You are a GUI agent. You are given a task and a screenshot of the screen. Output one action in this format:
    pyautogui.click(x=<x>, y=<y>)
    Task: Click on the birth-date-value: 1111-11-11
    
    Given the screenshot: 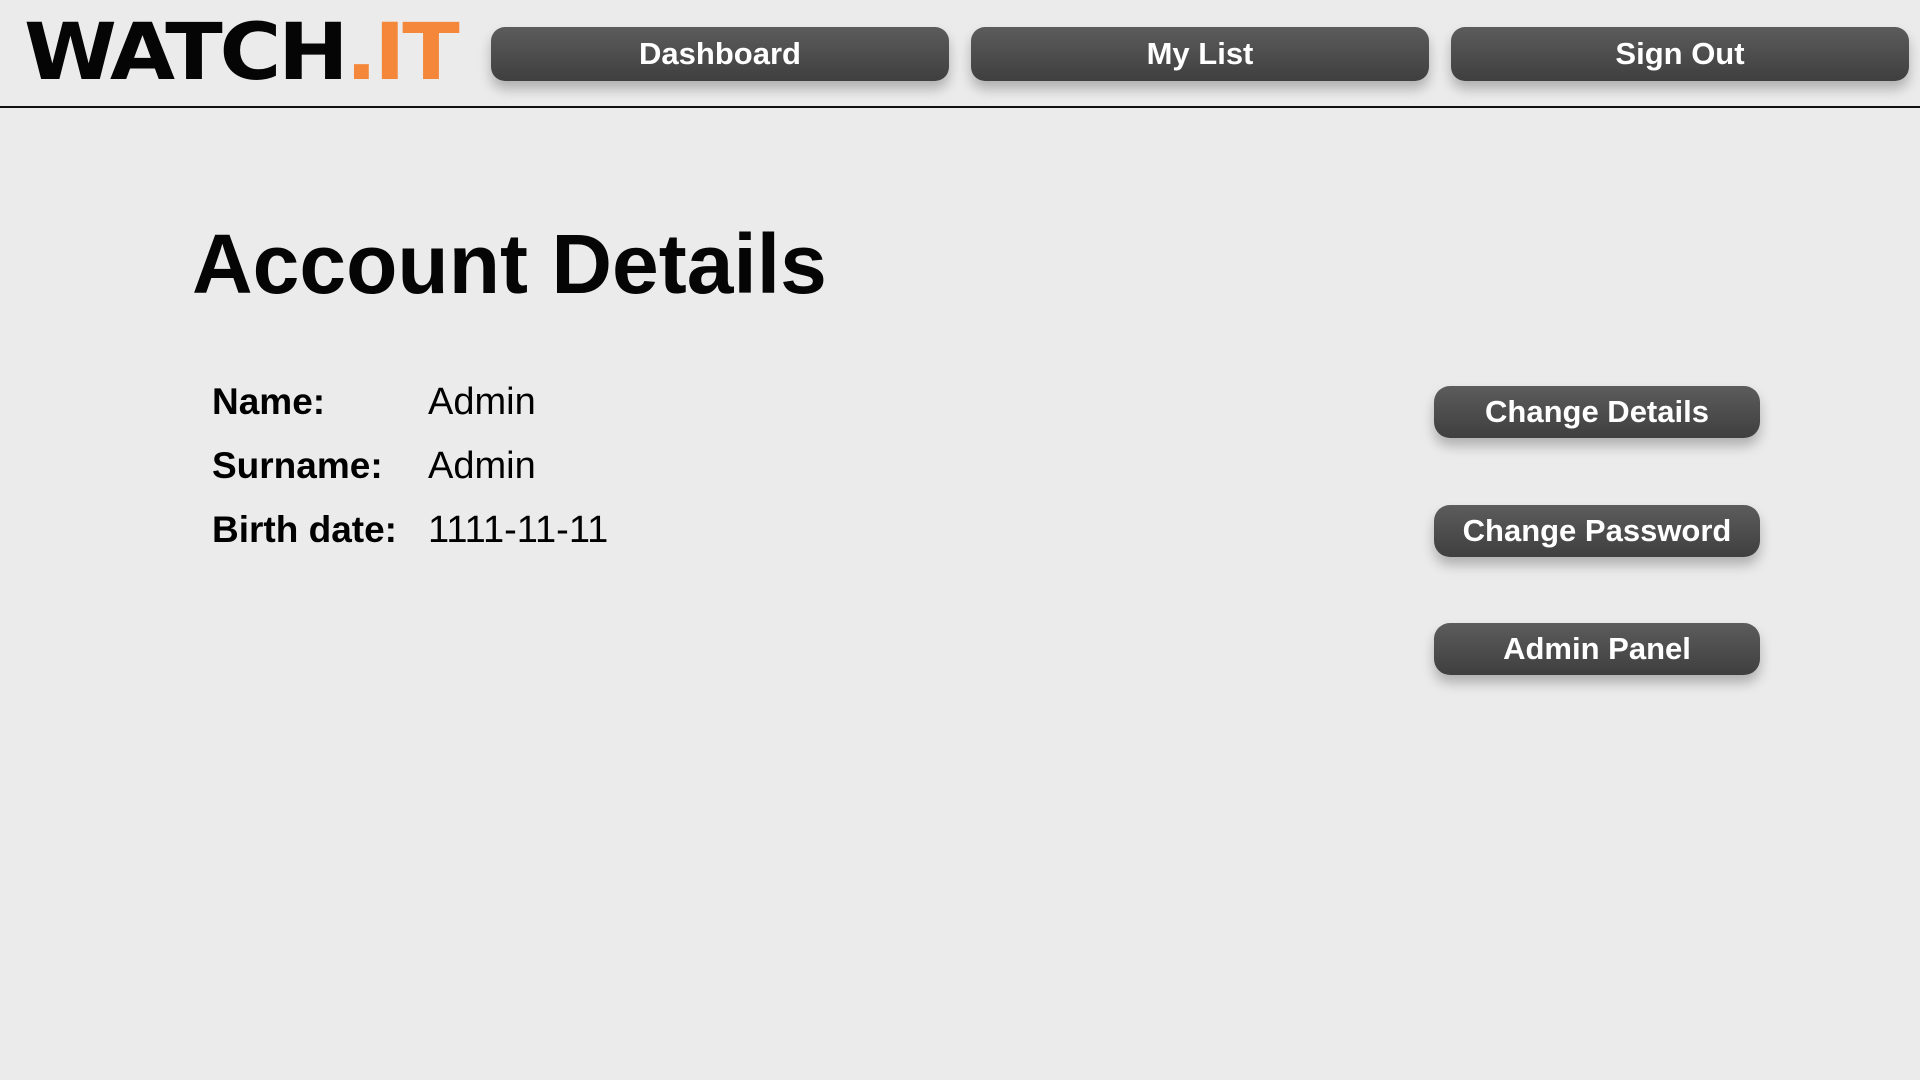 What is the action you would take?
    pyautogui.click(x=518, y=529)
    